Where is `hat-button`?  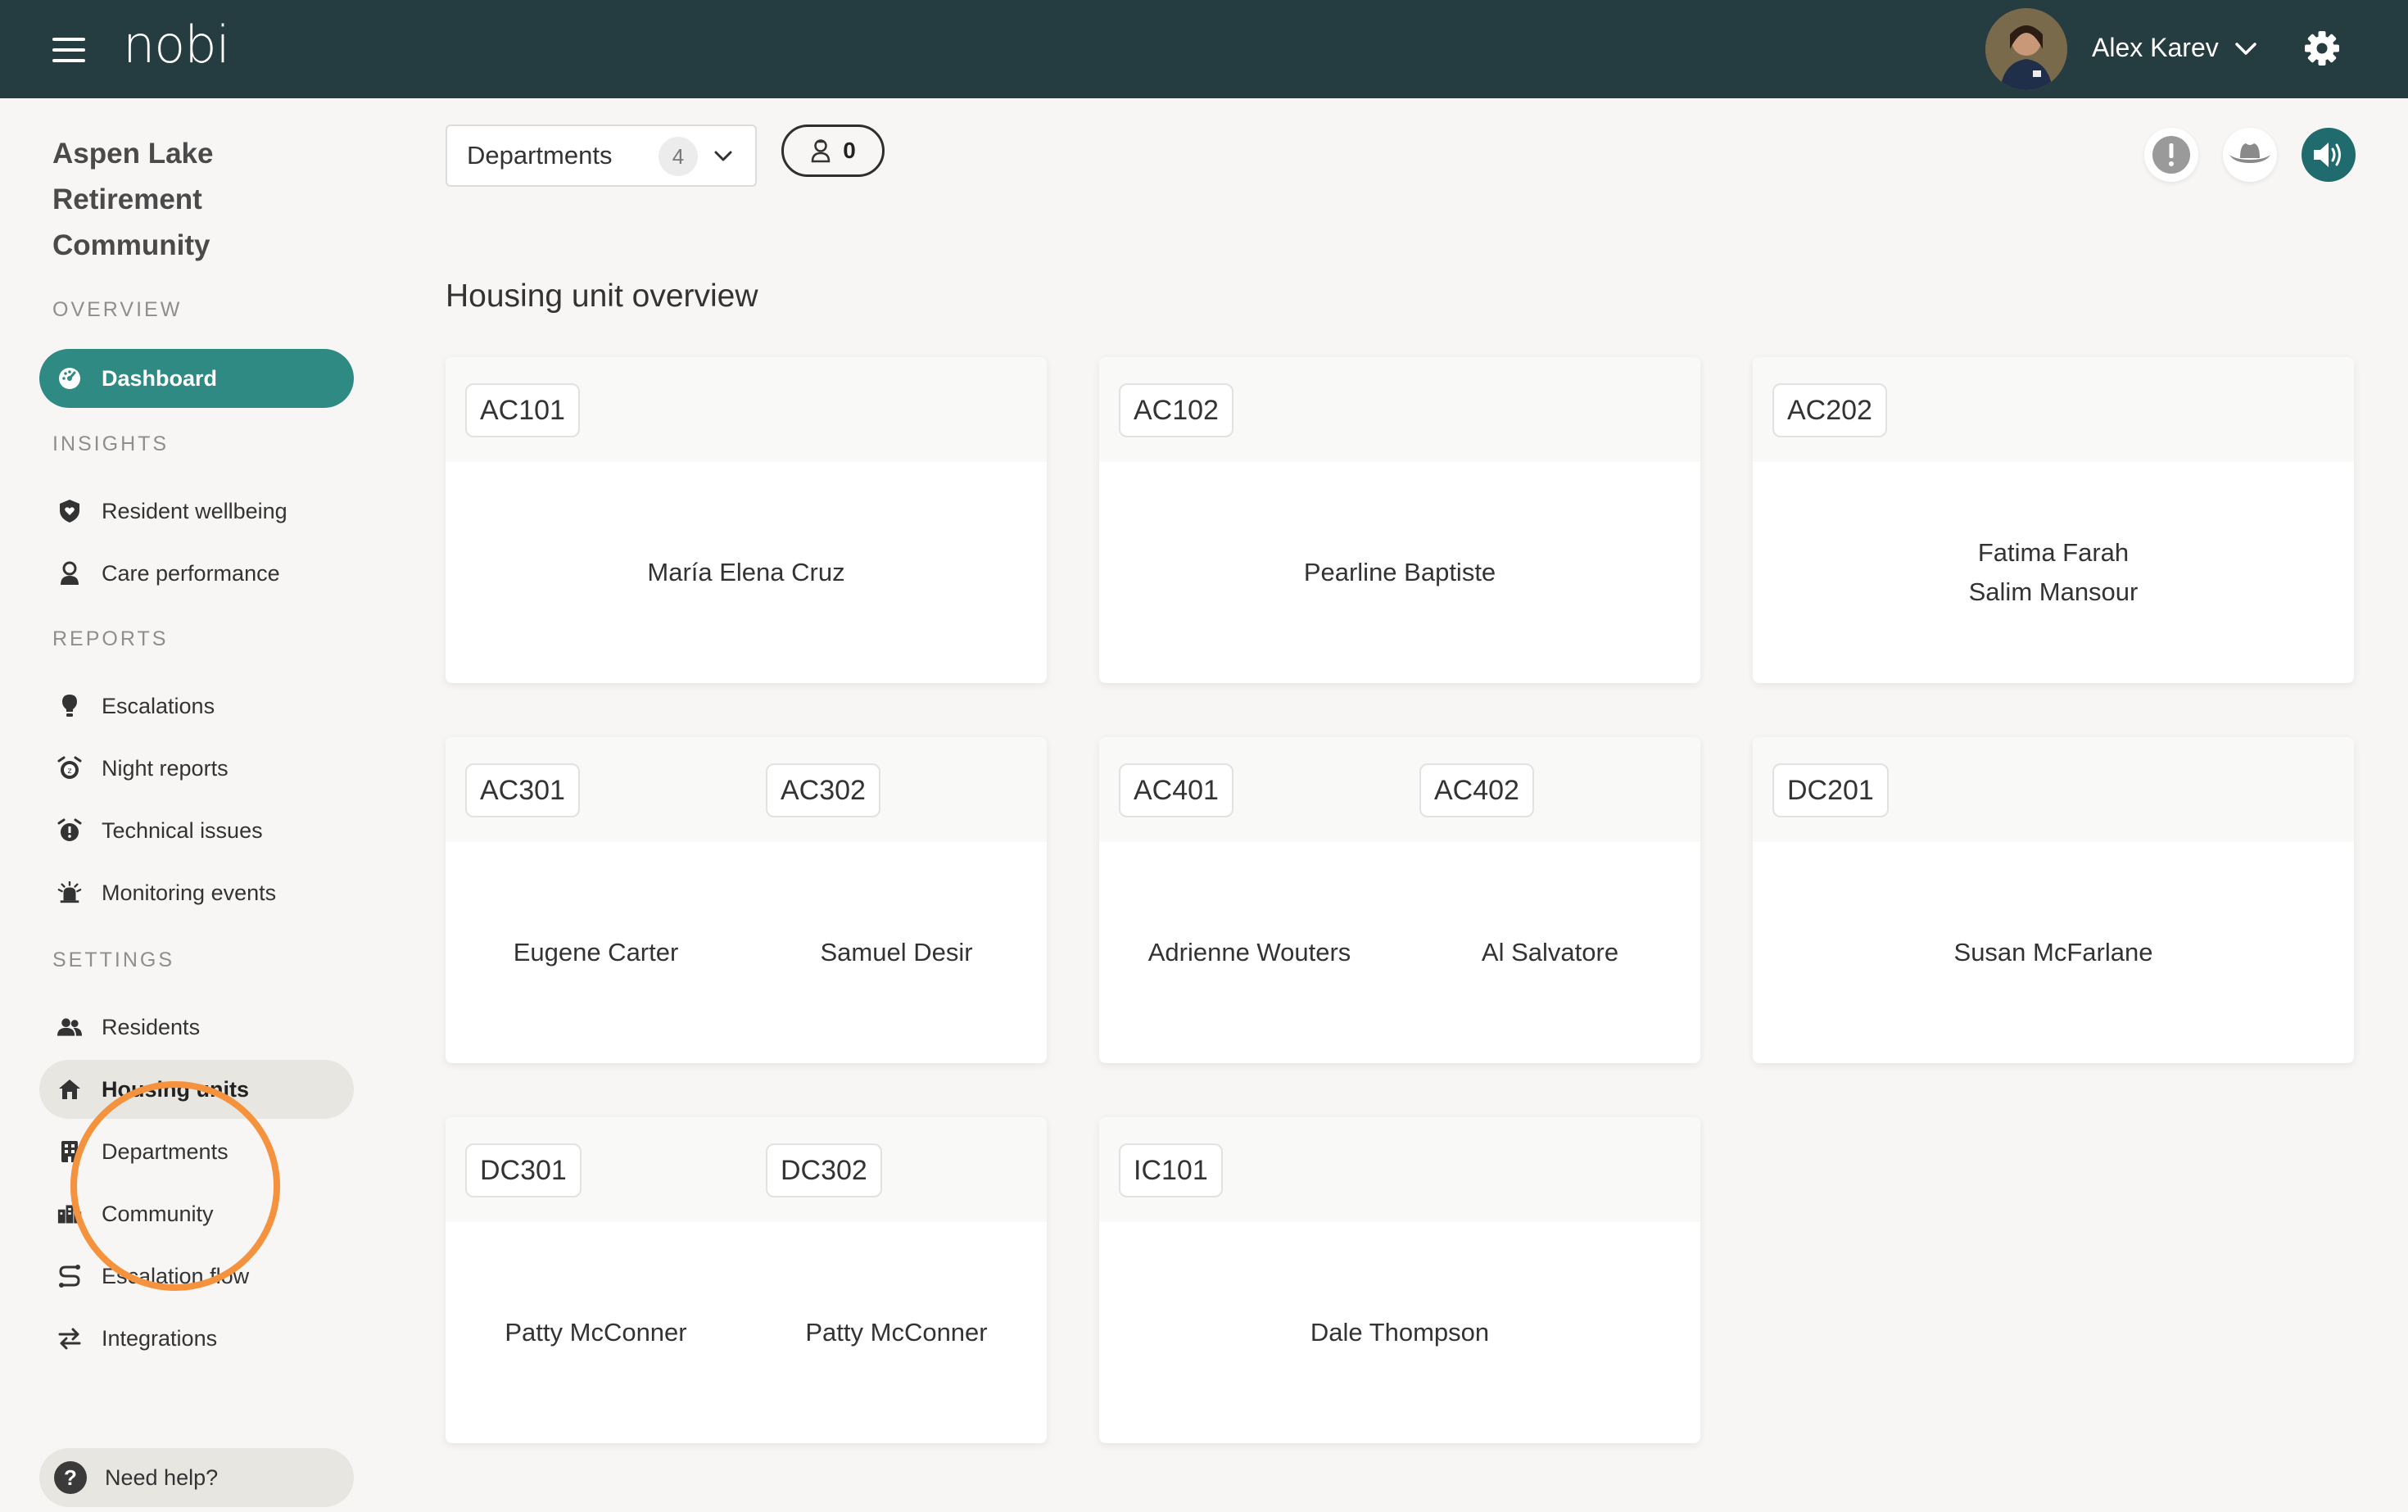
hat-button is located at coordinates (2250, 155).